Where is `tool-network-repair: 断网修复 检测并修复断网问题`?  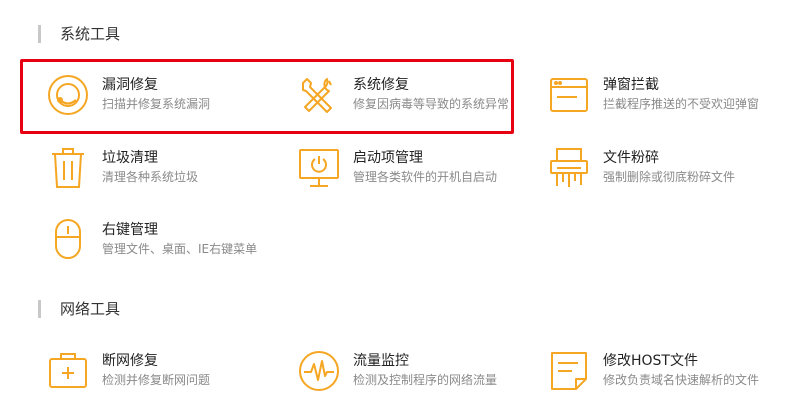
tool-network-repair: 断网修复 检测并修复断网问题 is located at coordinates (166, 377).